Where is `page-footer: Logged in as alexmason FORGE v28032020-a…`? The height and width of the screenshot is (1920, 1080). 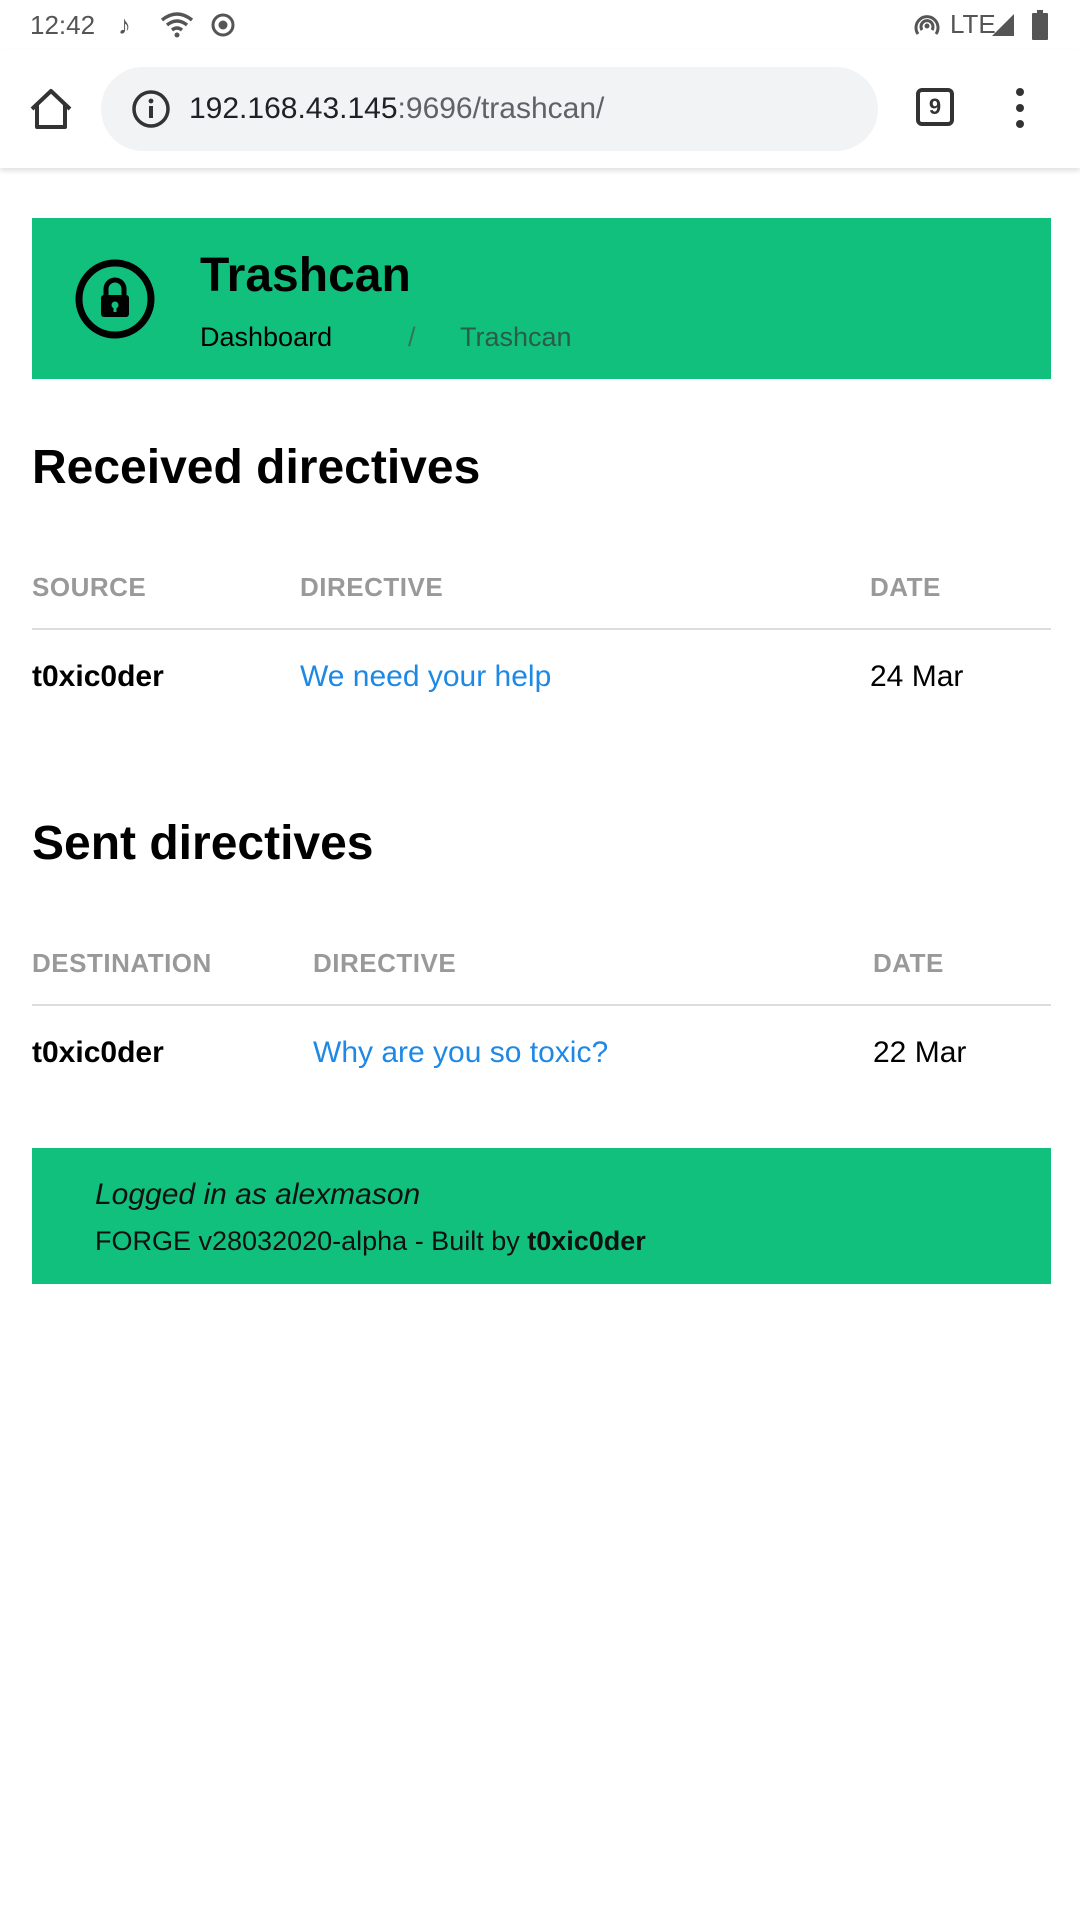
page-footer: Logged in as alexmason FORGE v28032020-a… is located at coordinates (541, 1216).